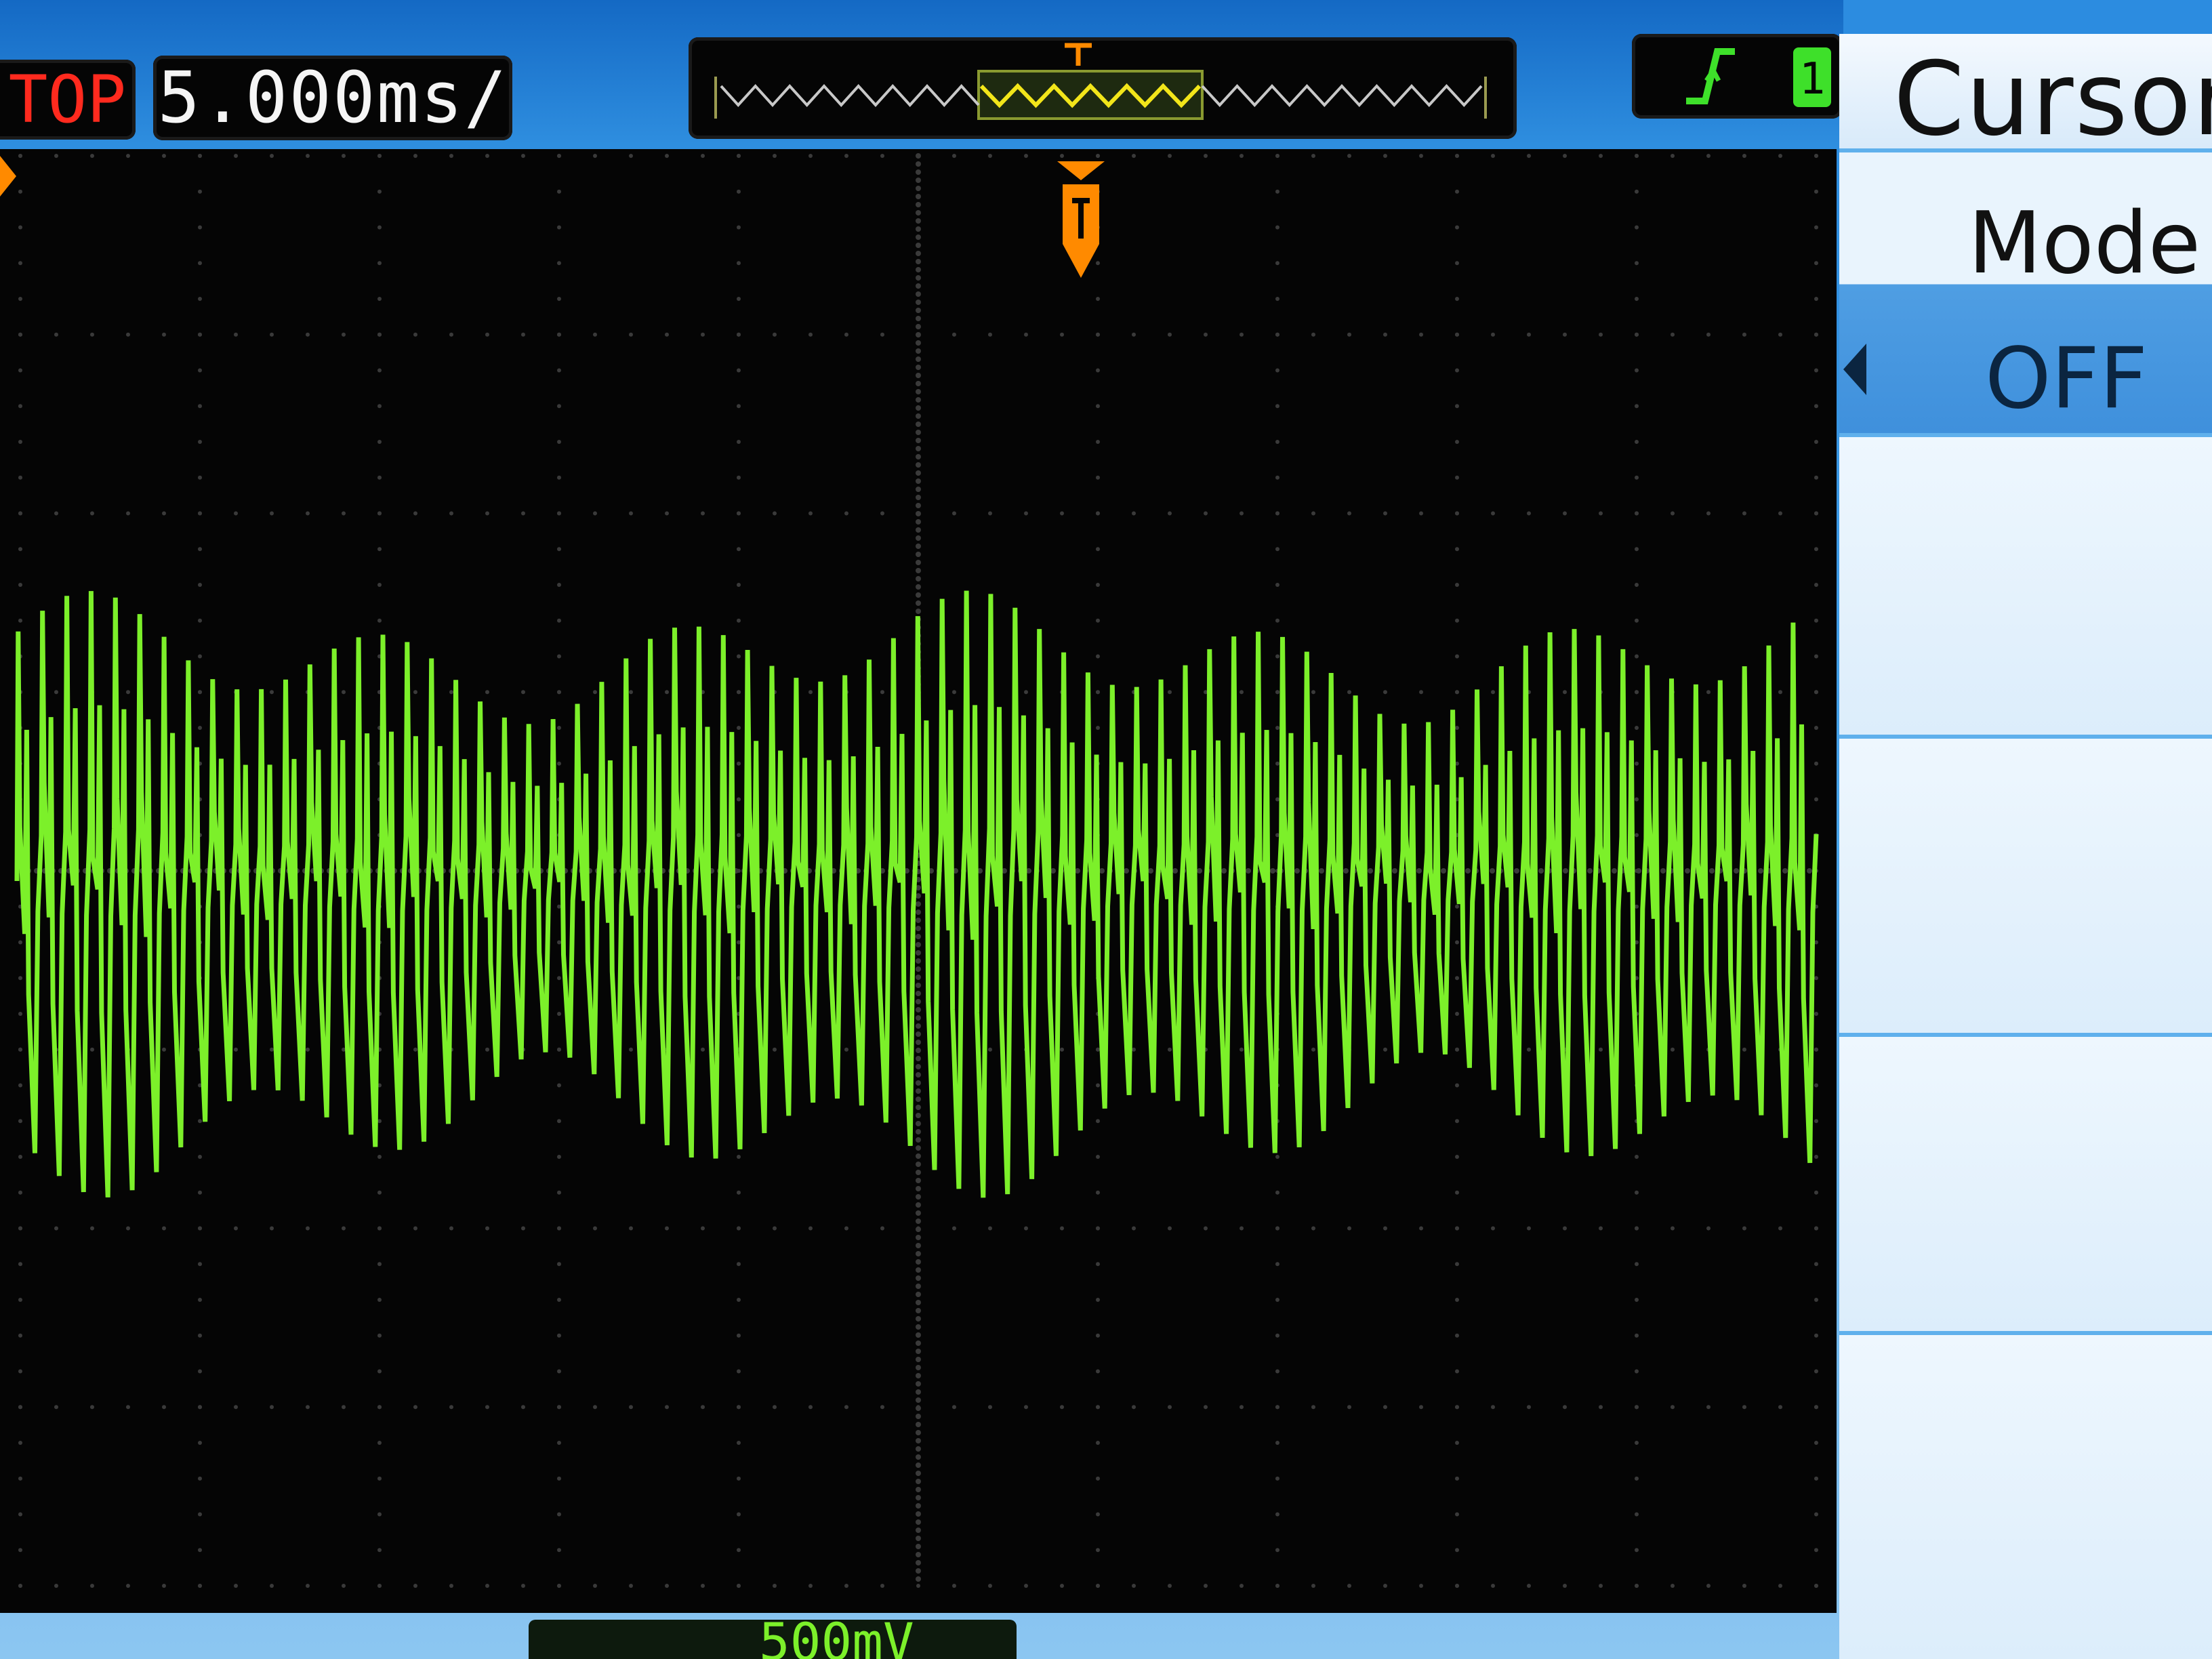  Describe the element at coordinates (1078, 55) in the screenshot. I see `trigger-t-icon` at that location.